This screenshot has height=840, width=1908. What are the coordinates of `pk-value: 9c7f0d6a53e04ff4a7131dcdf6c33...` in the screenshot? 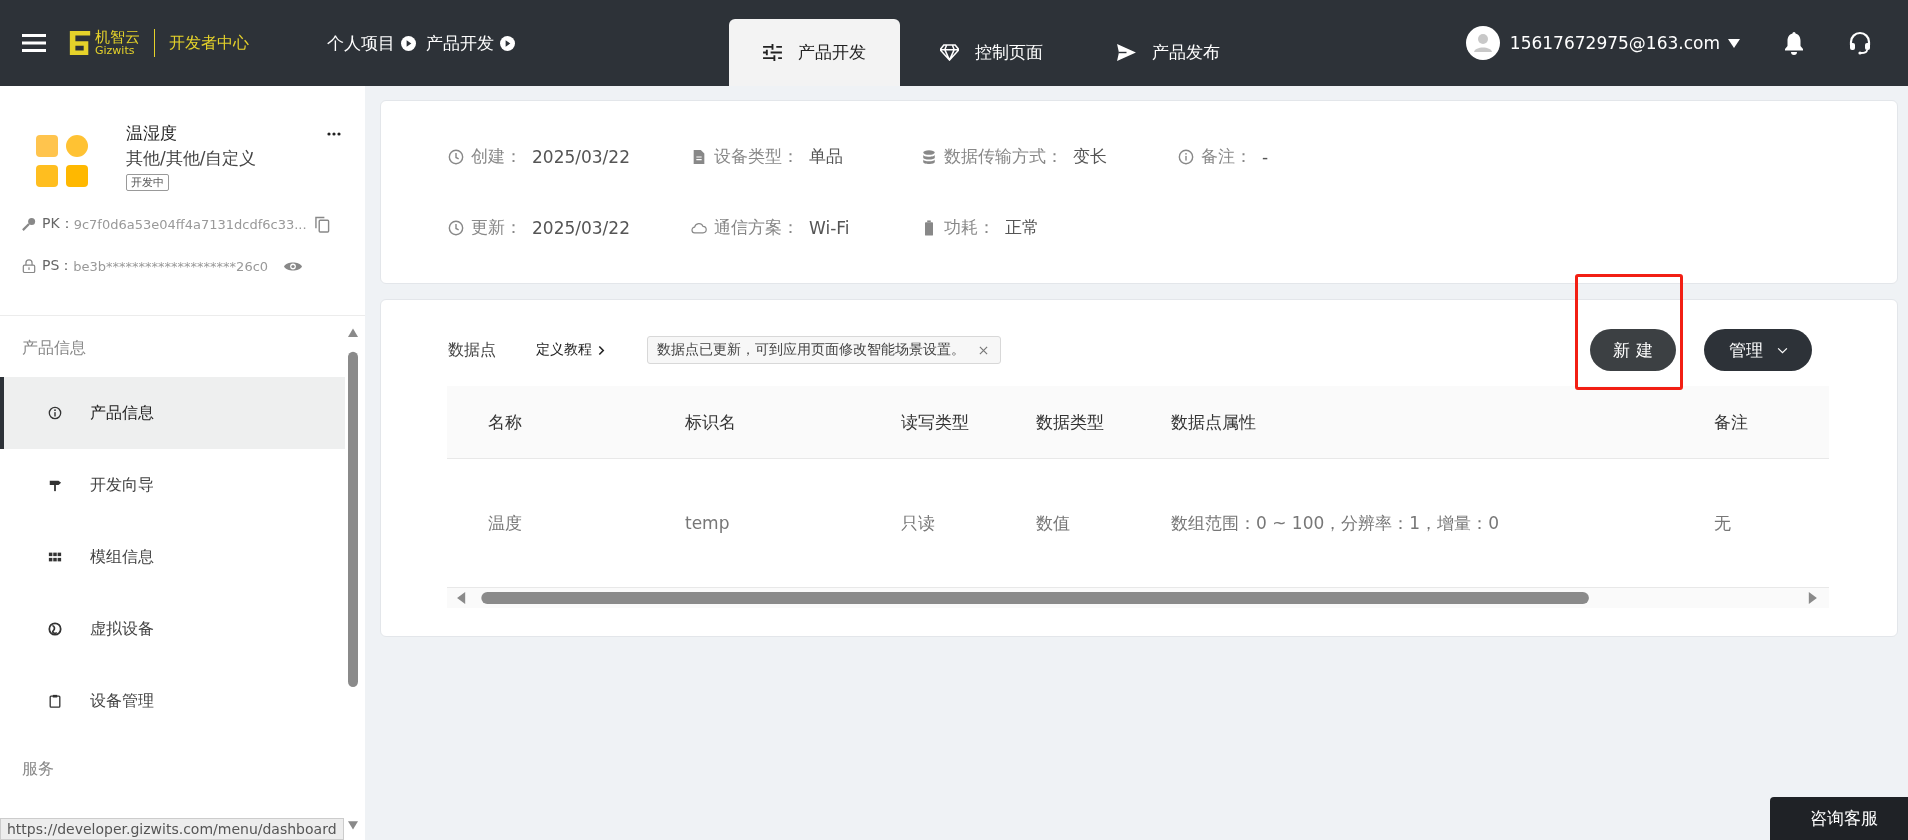 It's located at (190, 224).